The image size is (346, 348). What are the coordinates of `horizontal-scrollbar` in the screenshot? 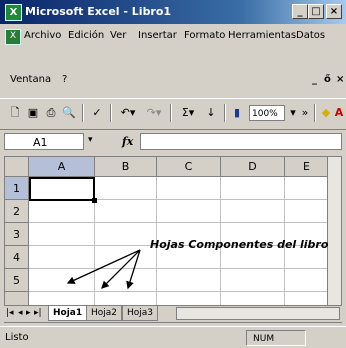 It's located at (258, 313).